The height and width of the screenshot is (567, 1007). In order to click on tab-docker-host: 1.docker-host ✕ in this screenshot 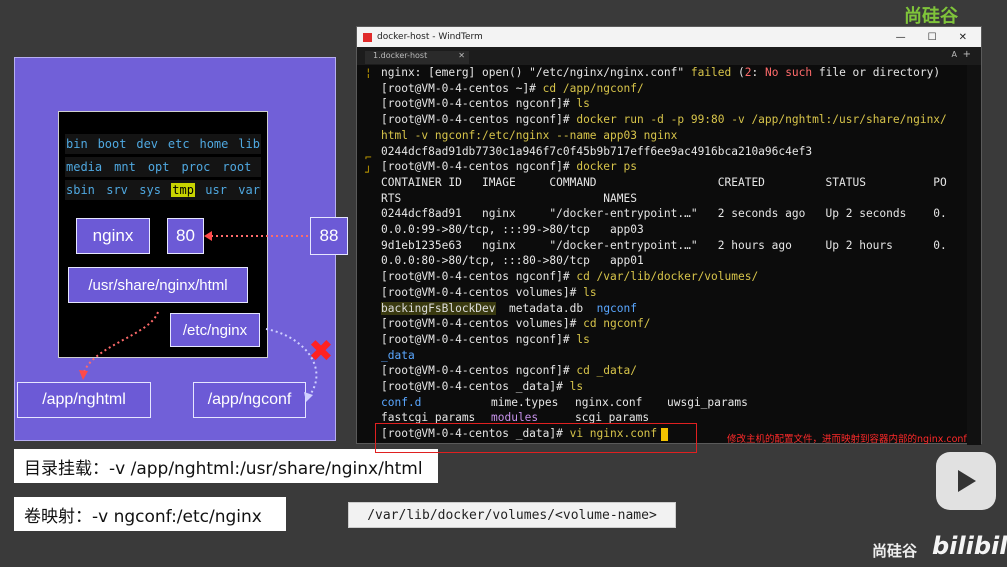, I will do `click(417, 57)`.